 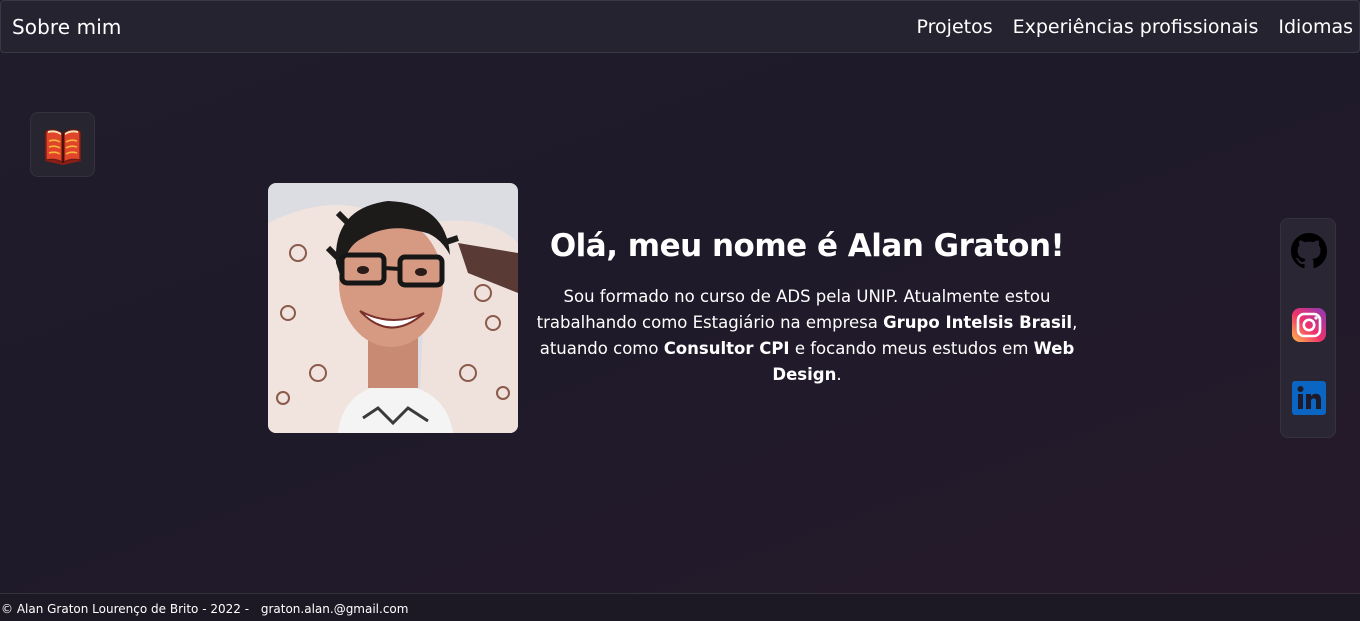 I want to click on linkedin-icon, so click(x=1309, y=398).